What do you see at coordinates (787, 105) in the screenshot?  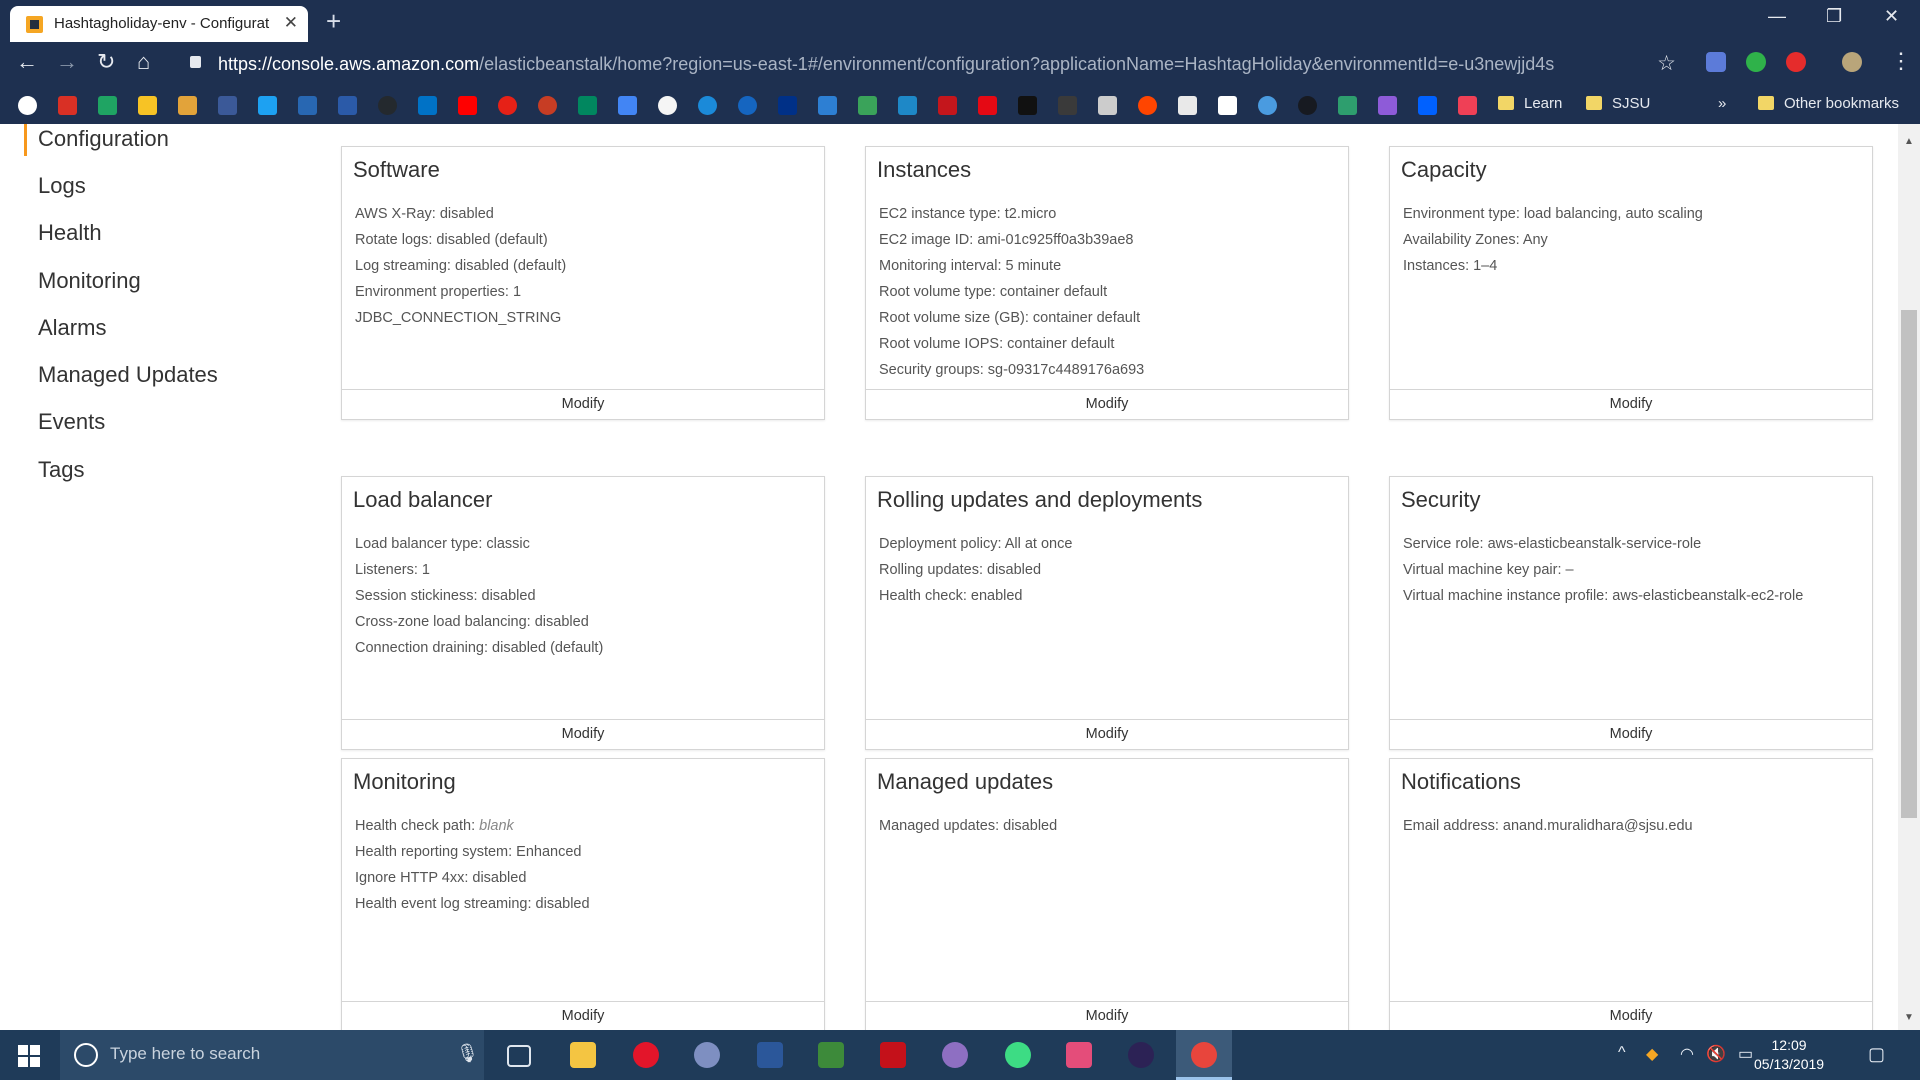 I see `paypal-bookmark-icon` at bounding box center [787, 105].